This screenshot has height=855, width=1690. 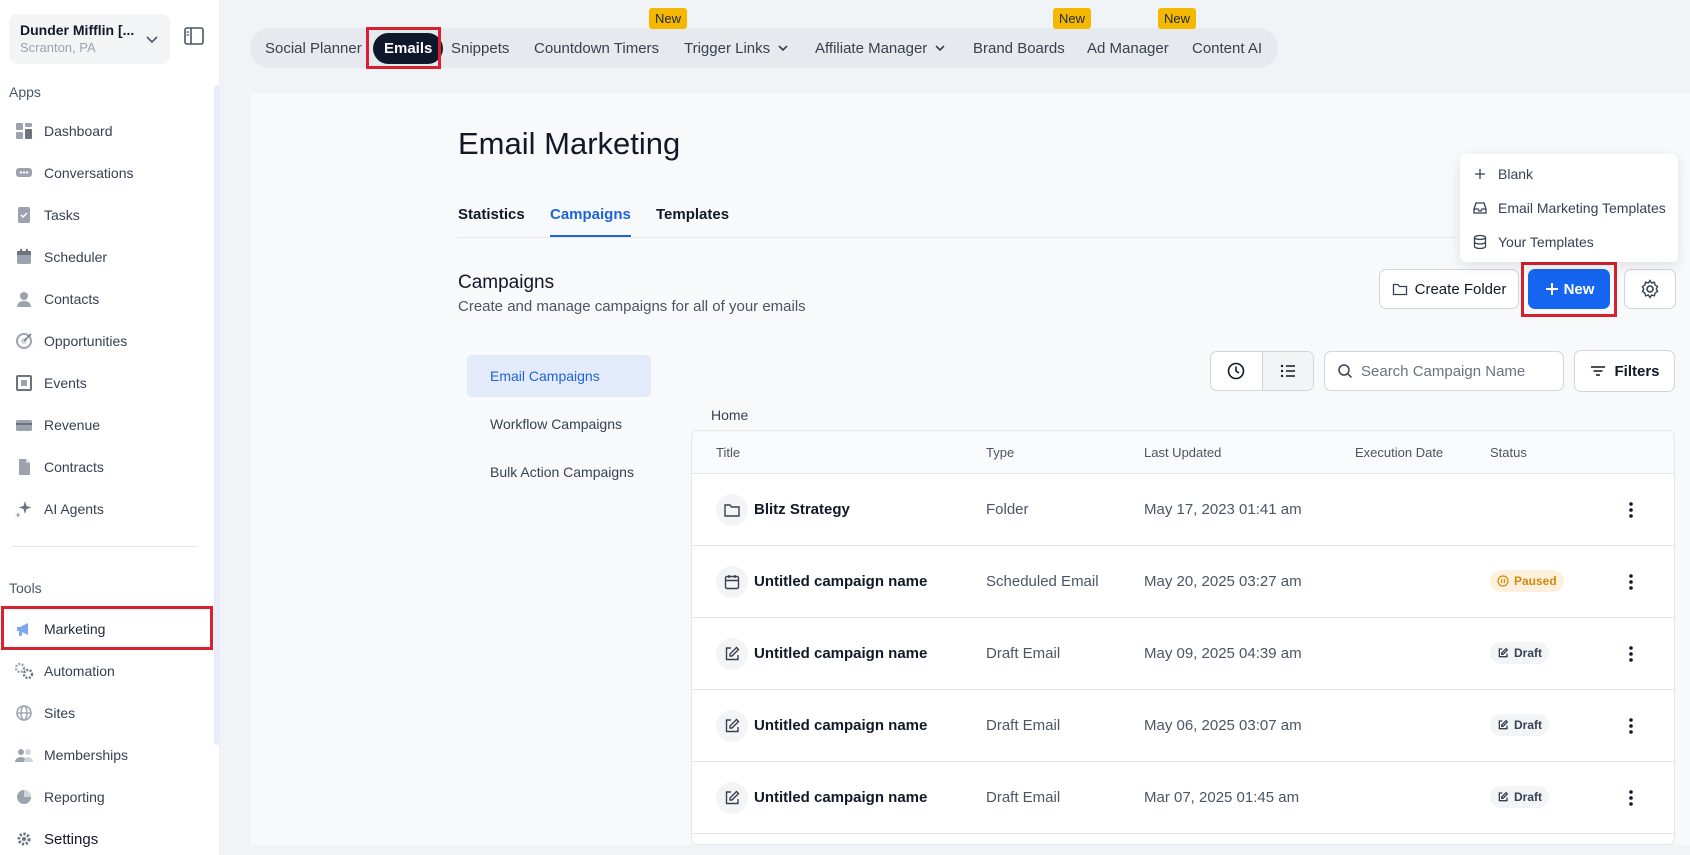 What do you see at coordinates (24, 131) in the screenshot?
I see `dashboard-icon` at bounding box center [24, 131].